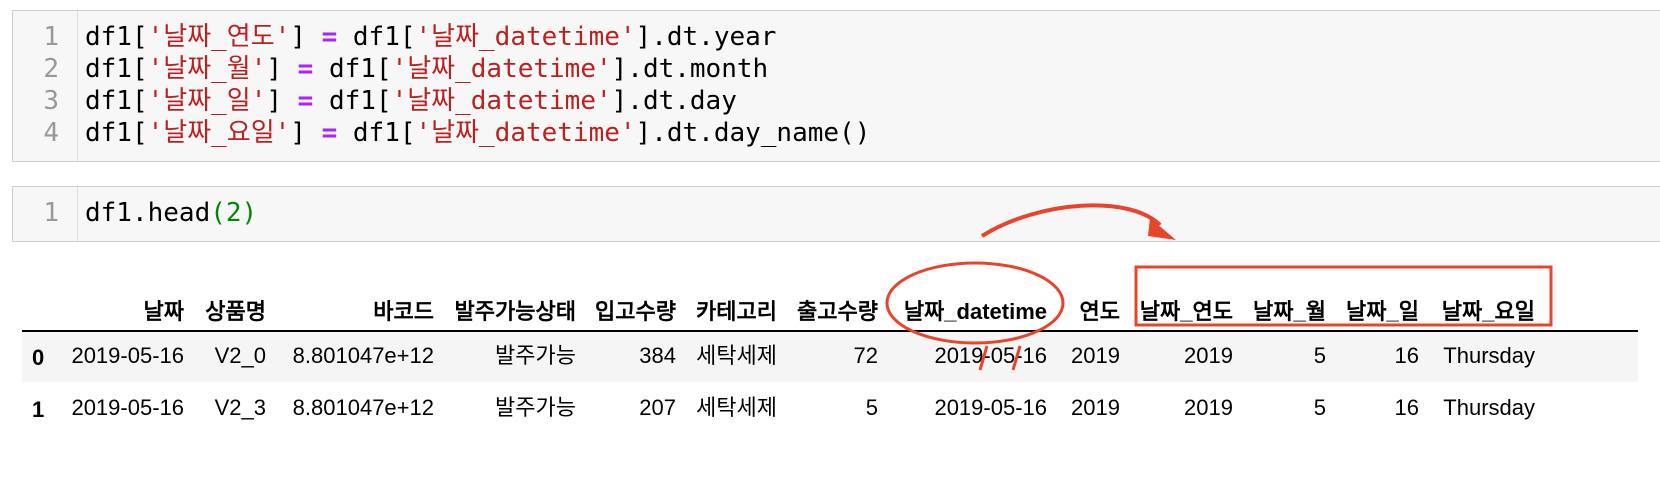 The width and height of the screenshot is (1660, 494). What do you see at coordinates (1071, 220) in the screenshot?
I see `arrow-curve` at bounding box center [1071, 220].